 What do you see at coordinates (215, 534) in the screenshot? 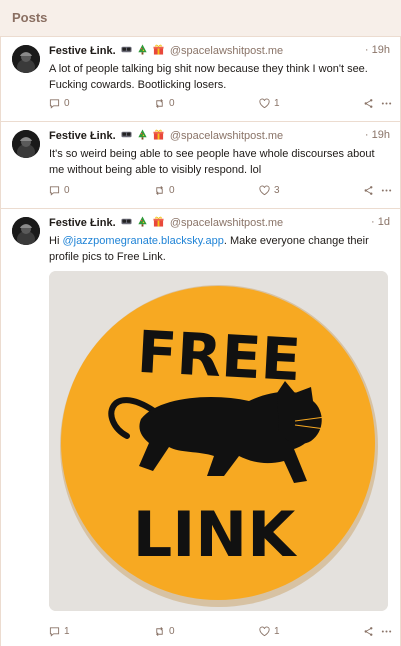
I see `button-text-line2: LINK` at bounding box center [215, 534].